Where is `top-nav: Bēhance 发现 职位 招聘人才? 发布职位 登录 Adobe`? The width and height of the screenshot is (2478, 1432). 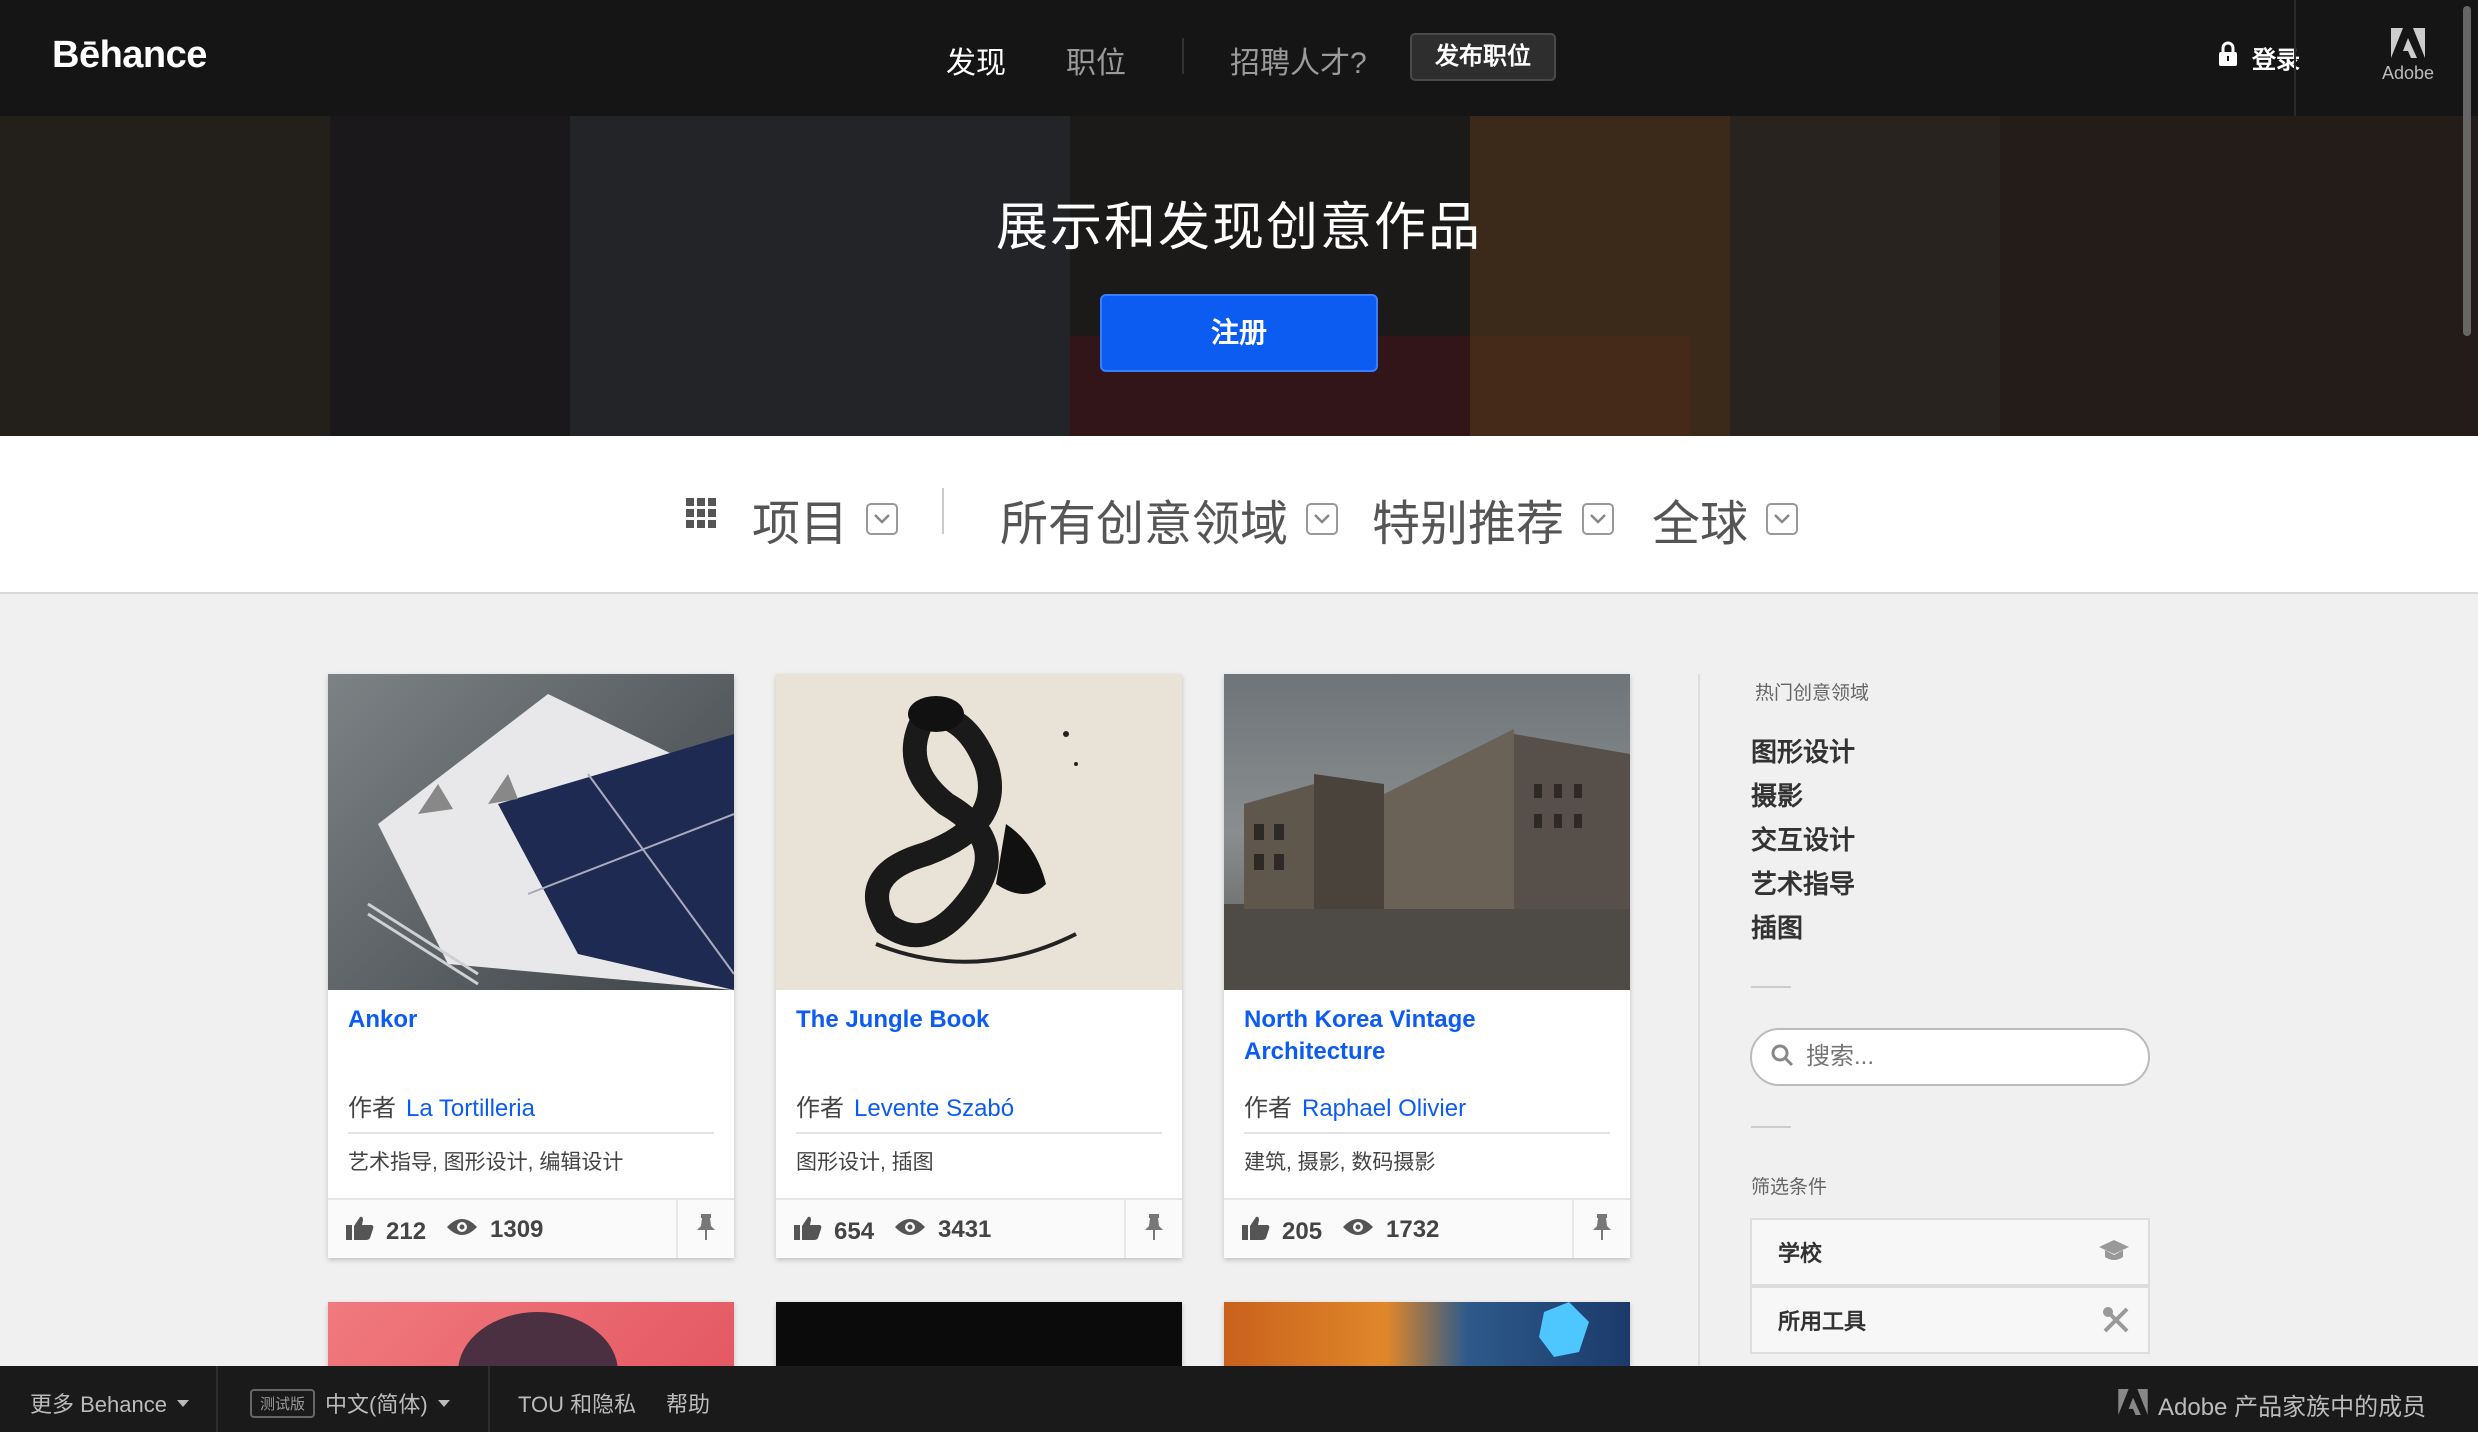 top-nav: Bēhance 发现 职位 招聘人才? 发布职位 登录 Adobe is located at coordinates (1239, 58).